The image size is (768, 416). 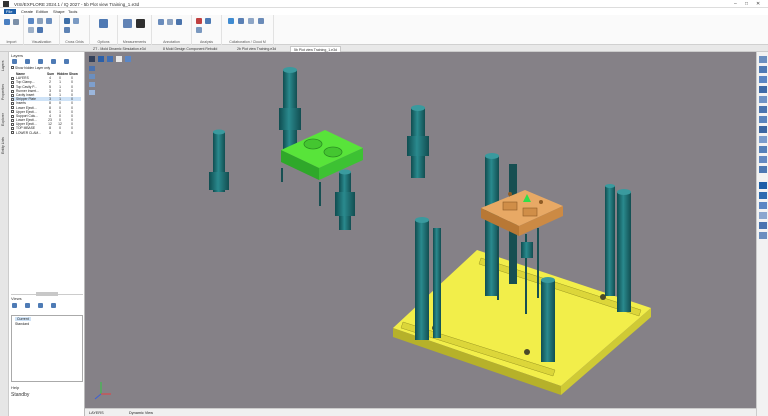 What do you see at coordinates (102, 391) in the screenshot?
I see `axis-triad-icon` at bounding box center [102, 391].